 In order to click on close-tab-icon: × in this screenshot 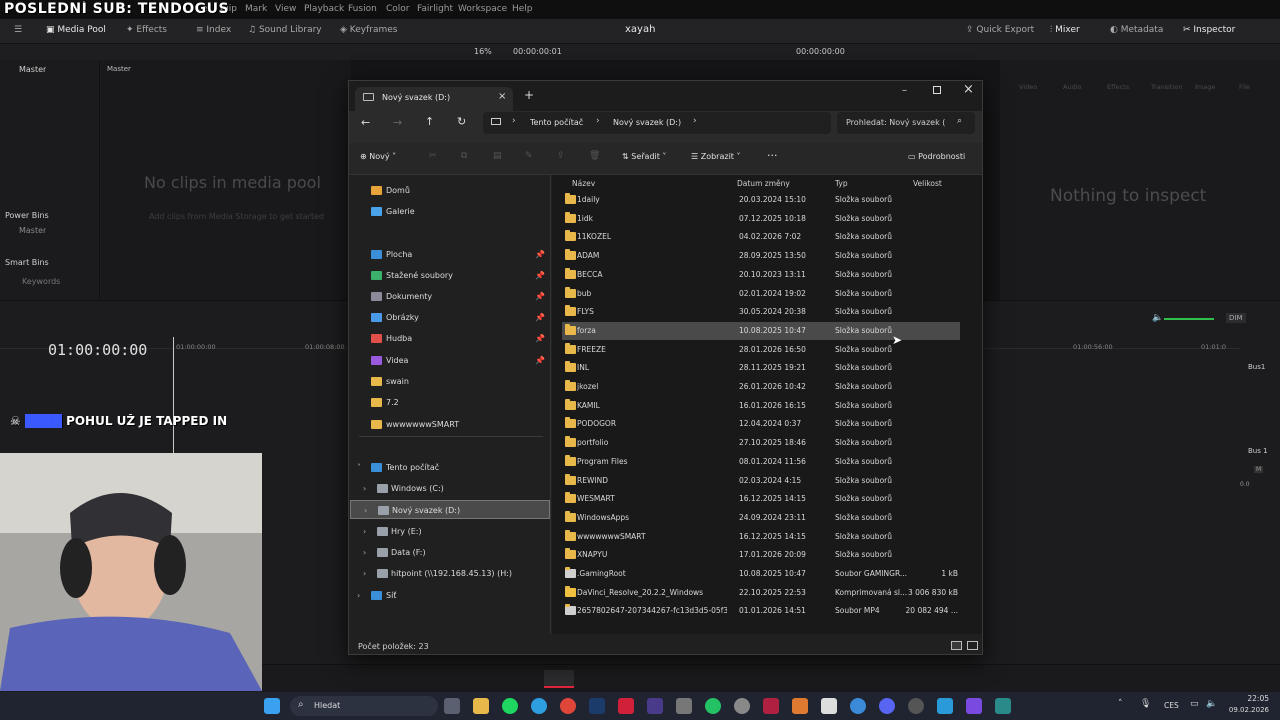, I will do `click(502, 96)`.